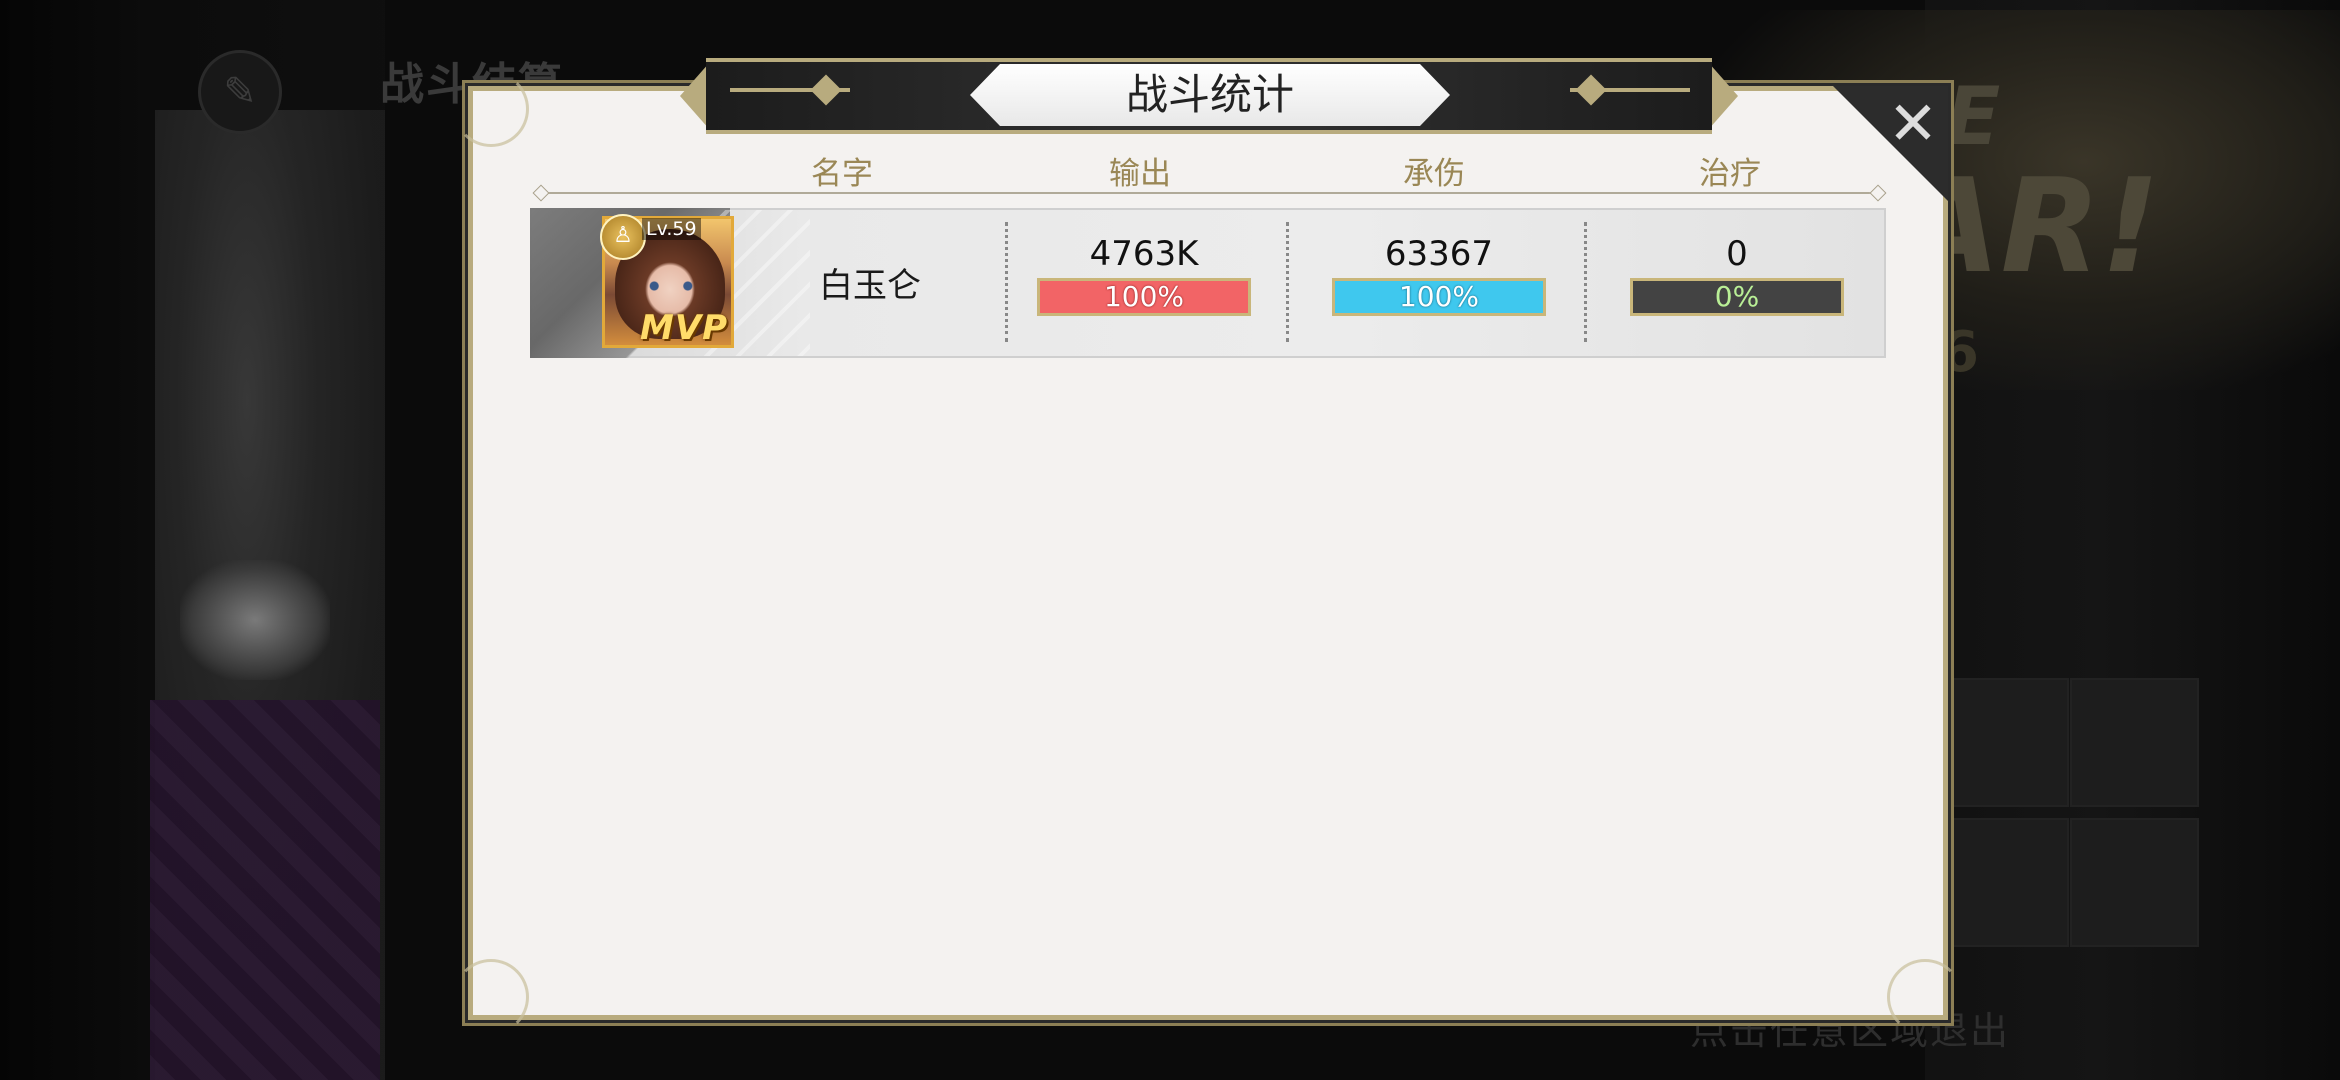 This screenshot has height=1080, width=2340. I want to click on close-button: ✕, so click(1913, 127).